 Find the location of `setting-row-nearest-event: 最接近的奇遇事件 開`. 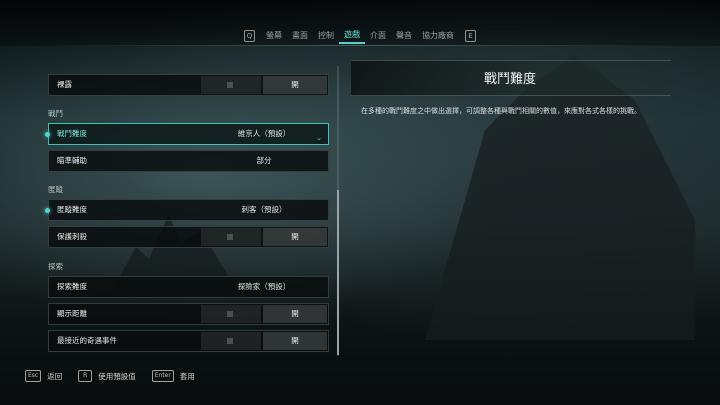

setting-row-nearest-event: 最接近的奇遇事件 開 is located at coordinates (188, 341).